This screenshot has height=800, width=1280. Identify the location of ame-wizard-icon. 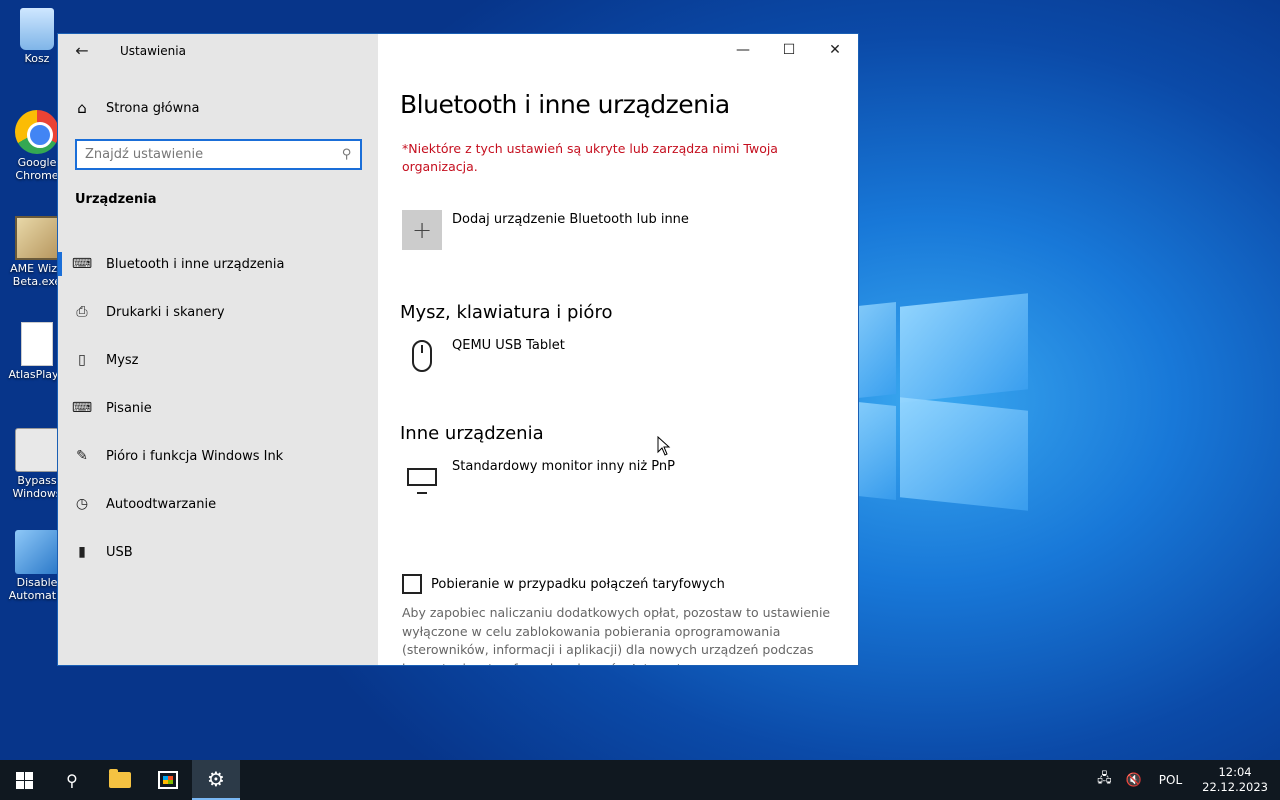
(37, 238).